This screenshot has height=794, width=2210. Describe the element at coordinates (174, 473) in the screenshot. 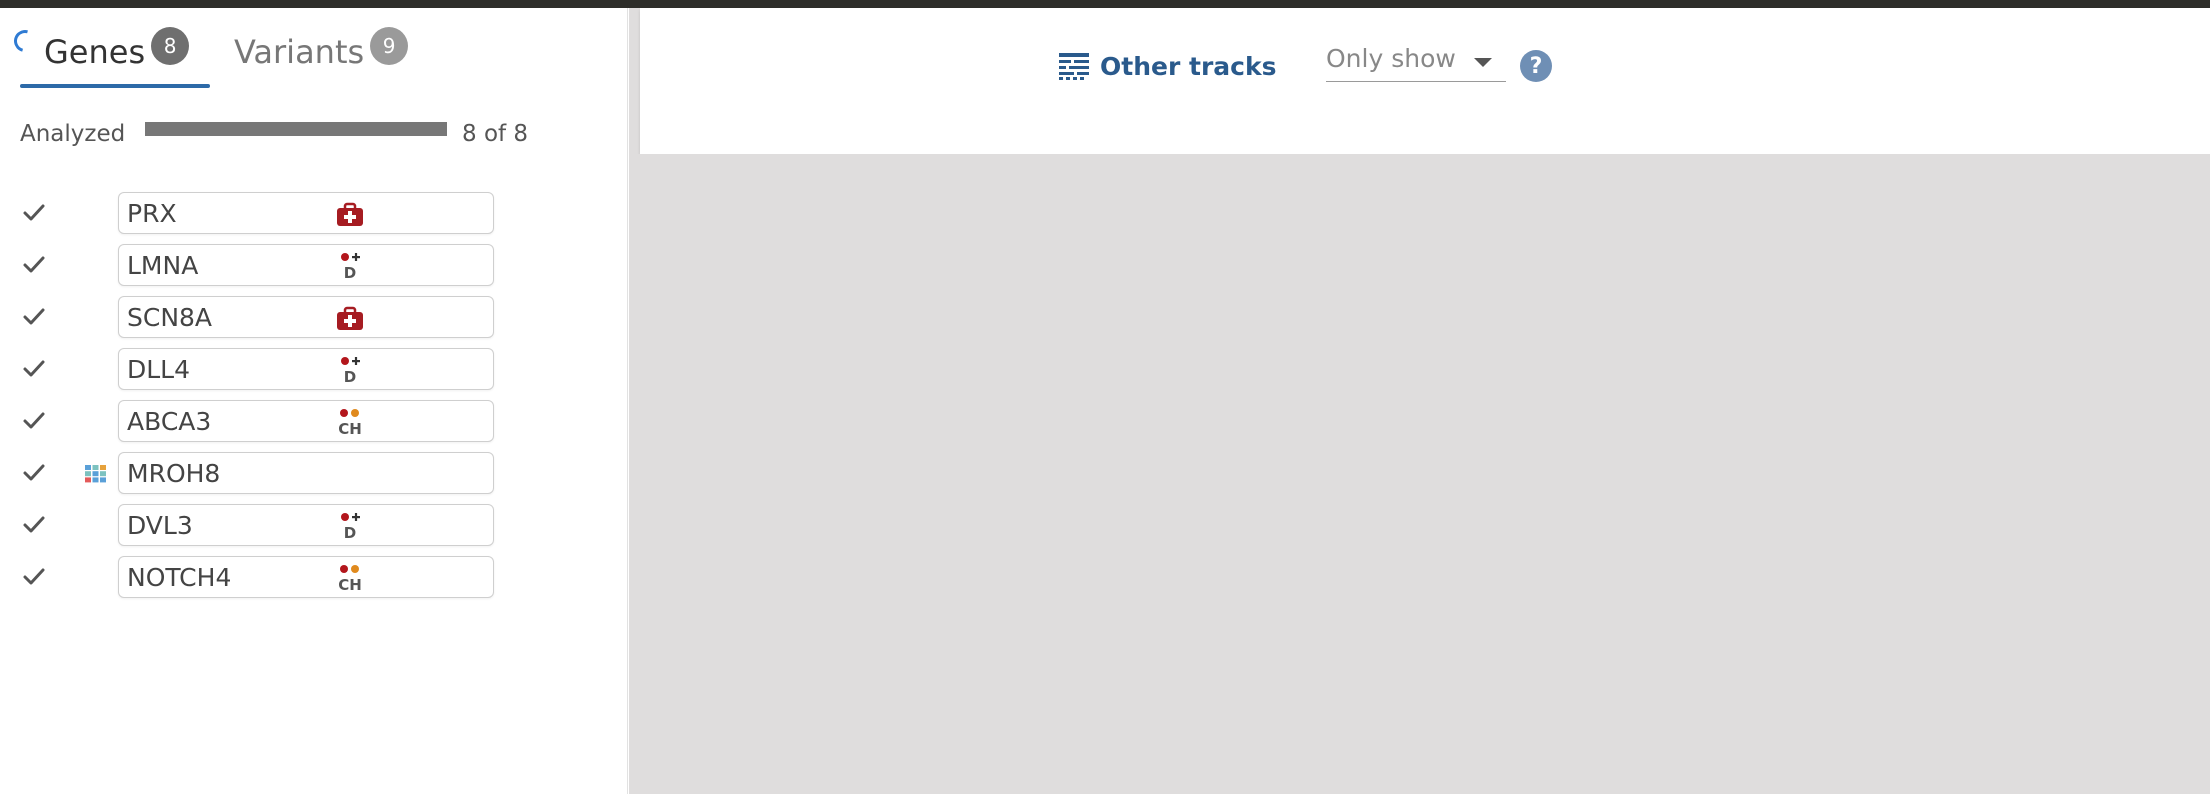

I see `gene-name: MROH8` at that location.